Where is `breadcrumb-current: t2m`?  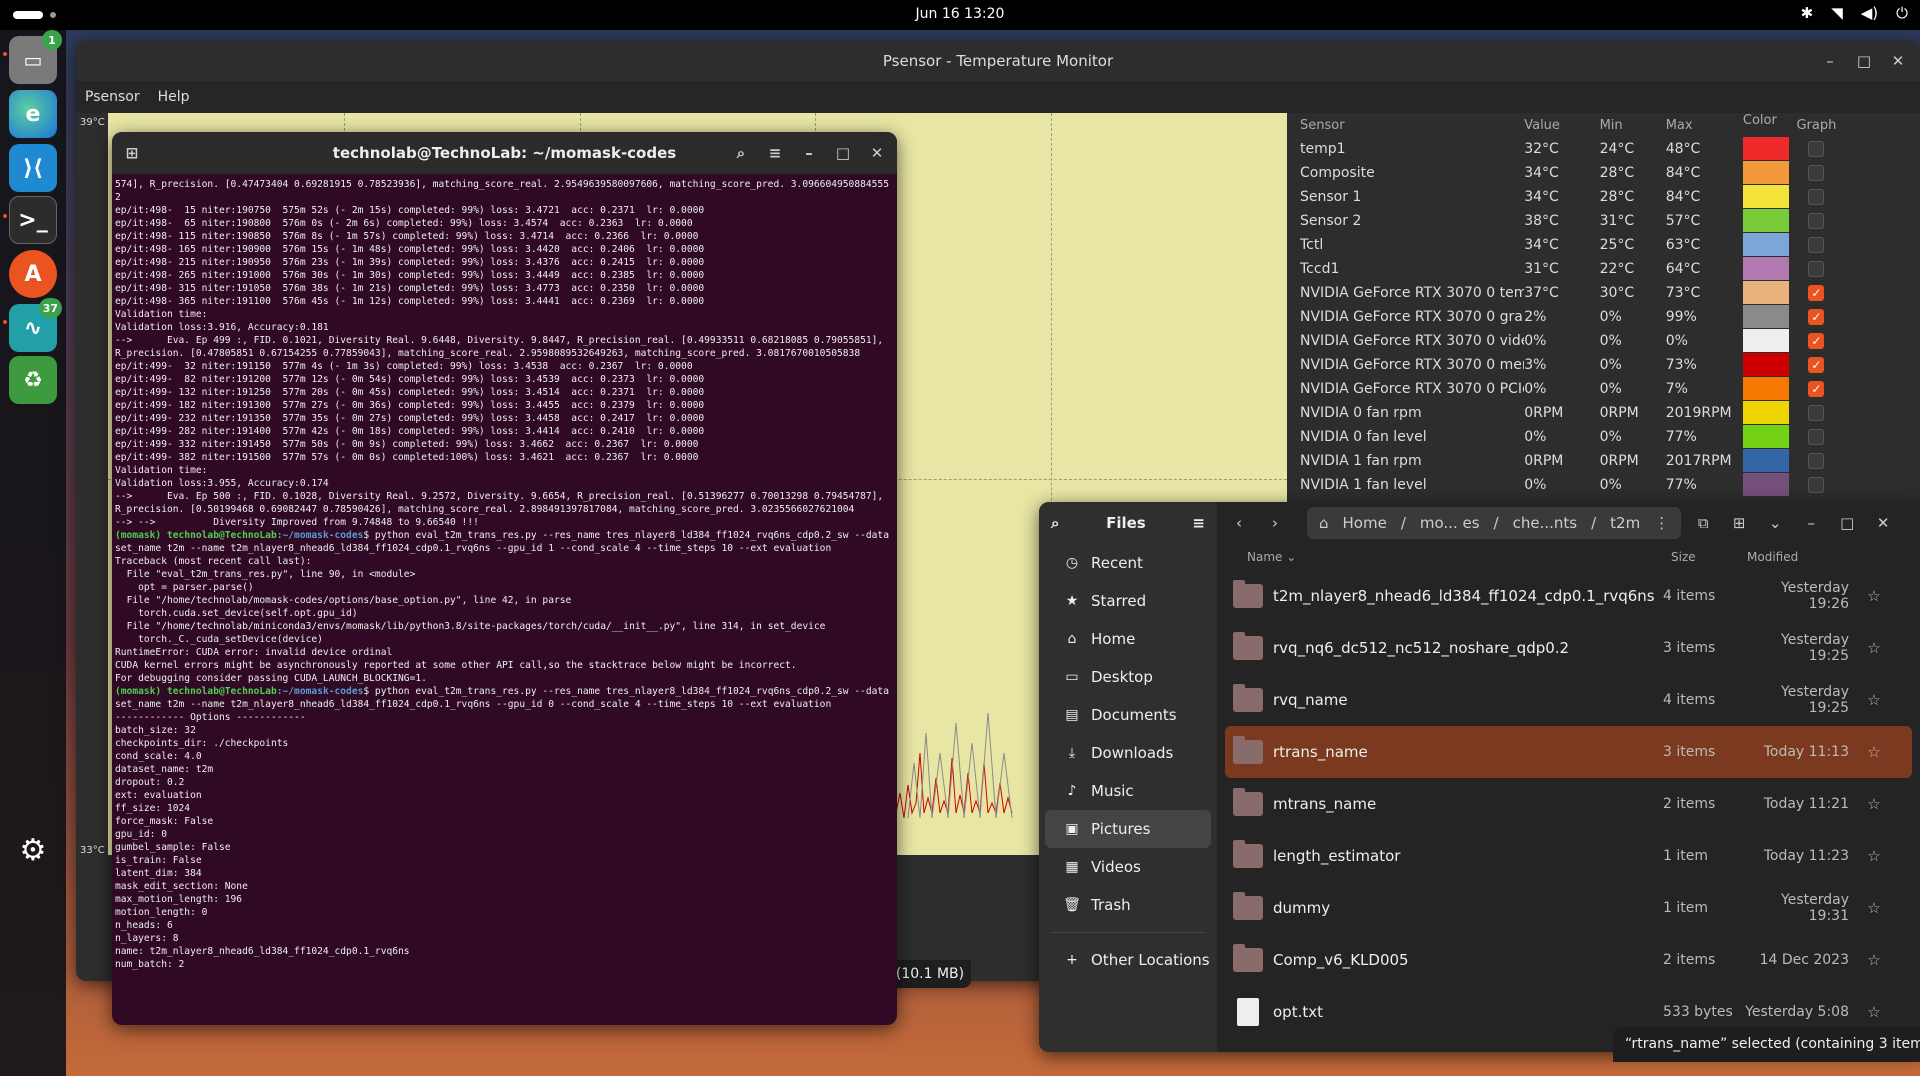 breadcrumb-current: t2m is located at coordinates (1625, 523).